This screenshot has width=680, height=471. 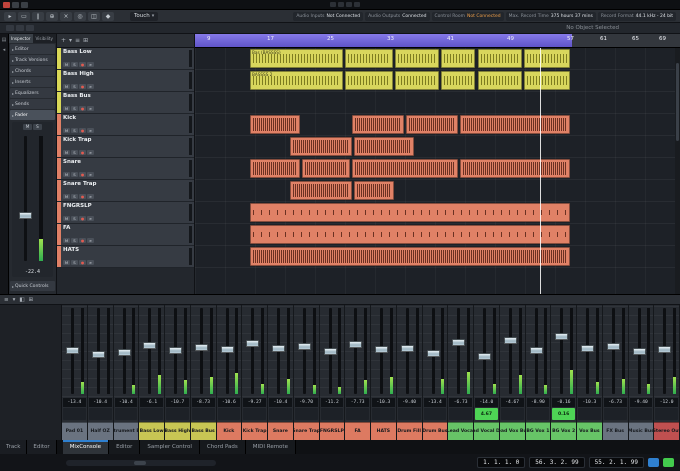 I want to click on inspector-fader-handle, so click(x=25, y=215).